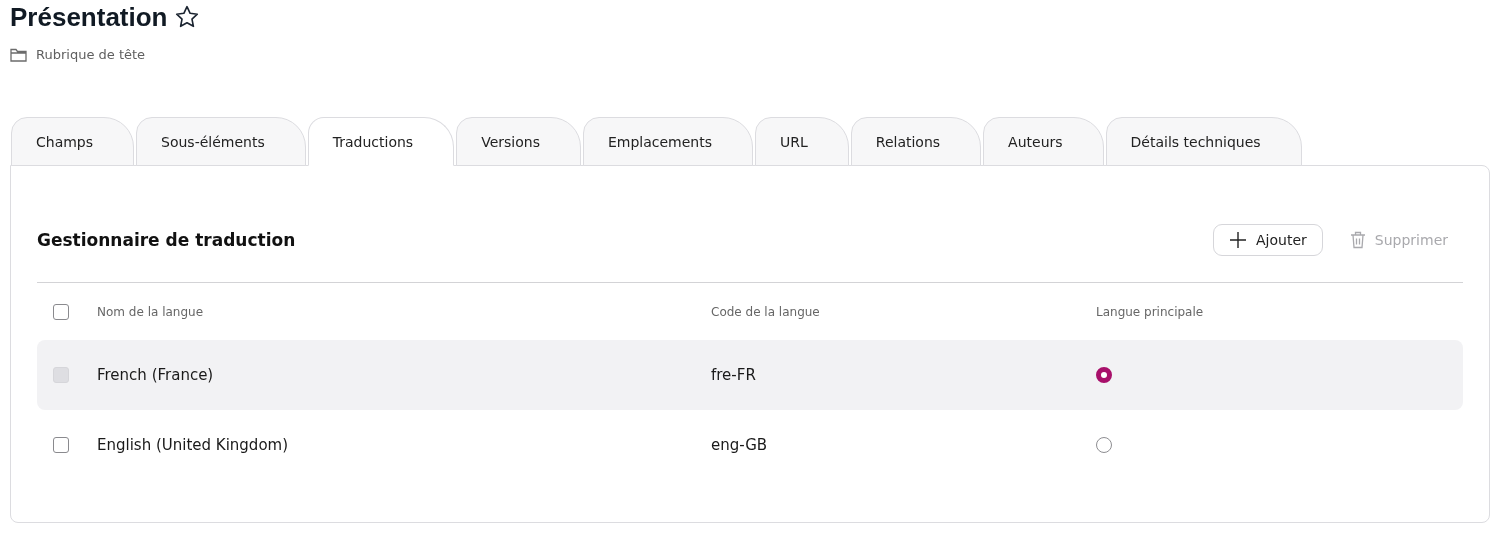  What do you see at coordinates (193, 445) in the screenshot?
I see `table-cell-text: English (United Kingdom)` at bounding box center [193, 445].